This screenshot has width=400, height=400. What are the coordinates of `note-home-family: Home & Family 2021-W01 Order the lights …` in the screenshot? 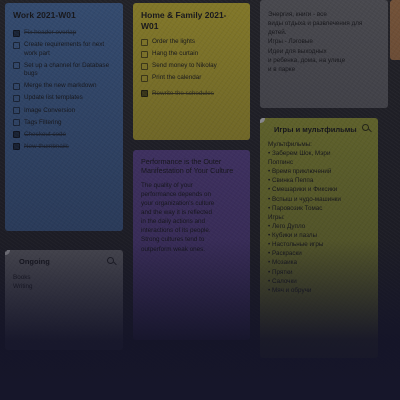 It's located at (191, 71).